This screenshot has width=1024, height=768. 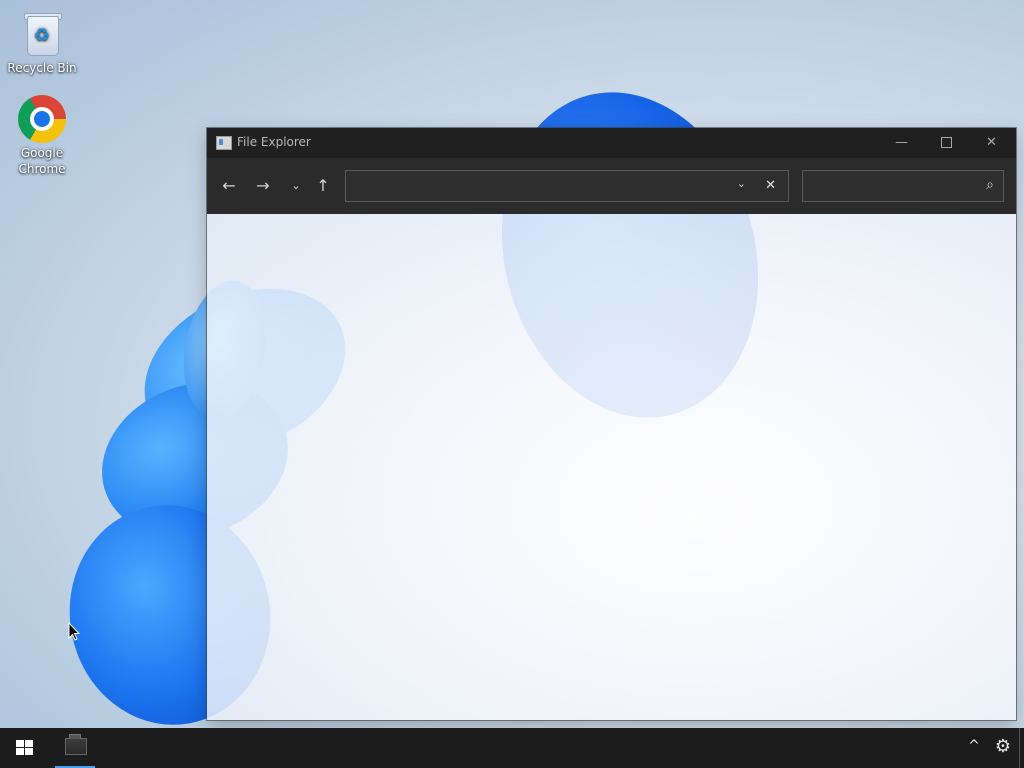 I want to click on minimize-icon: —, so click(x=901, y=142).